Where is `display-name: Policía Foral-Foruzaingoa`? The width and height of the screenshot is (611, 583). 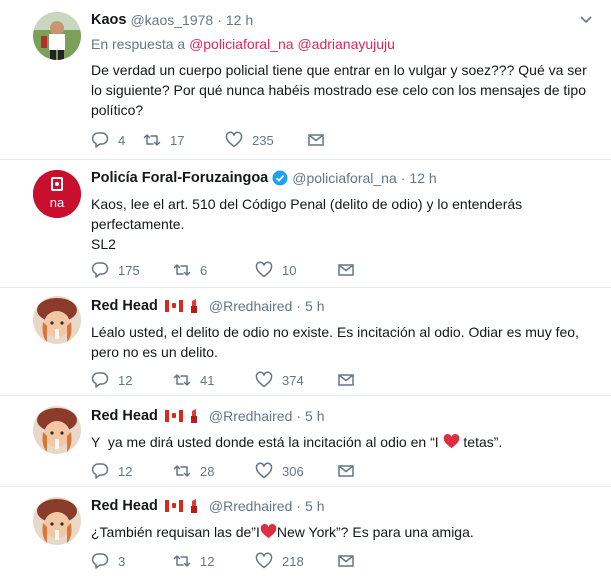 display-name: Policía Foral-Foruzaingoa is located at coordinates (179, 178).